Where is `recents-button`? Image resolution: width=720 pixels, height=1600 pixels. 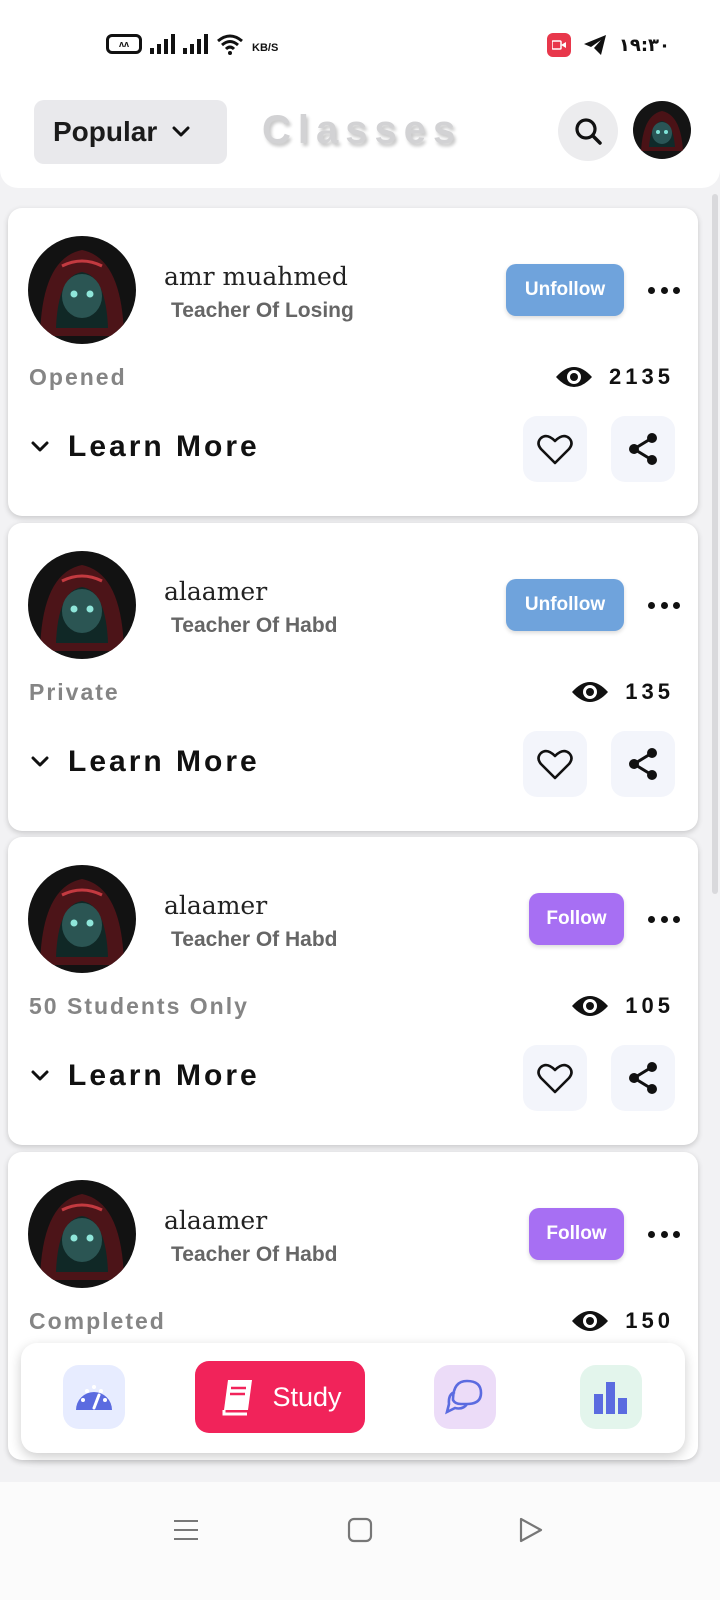
recents-button is located at coordinates (186, 1530).